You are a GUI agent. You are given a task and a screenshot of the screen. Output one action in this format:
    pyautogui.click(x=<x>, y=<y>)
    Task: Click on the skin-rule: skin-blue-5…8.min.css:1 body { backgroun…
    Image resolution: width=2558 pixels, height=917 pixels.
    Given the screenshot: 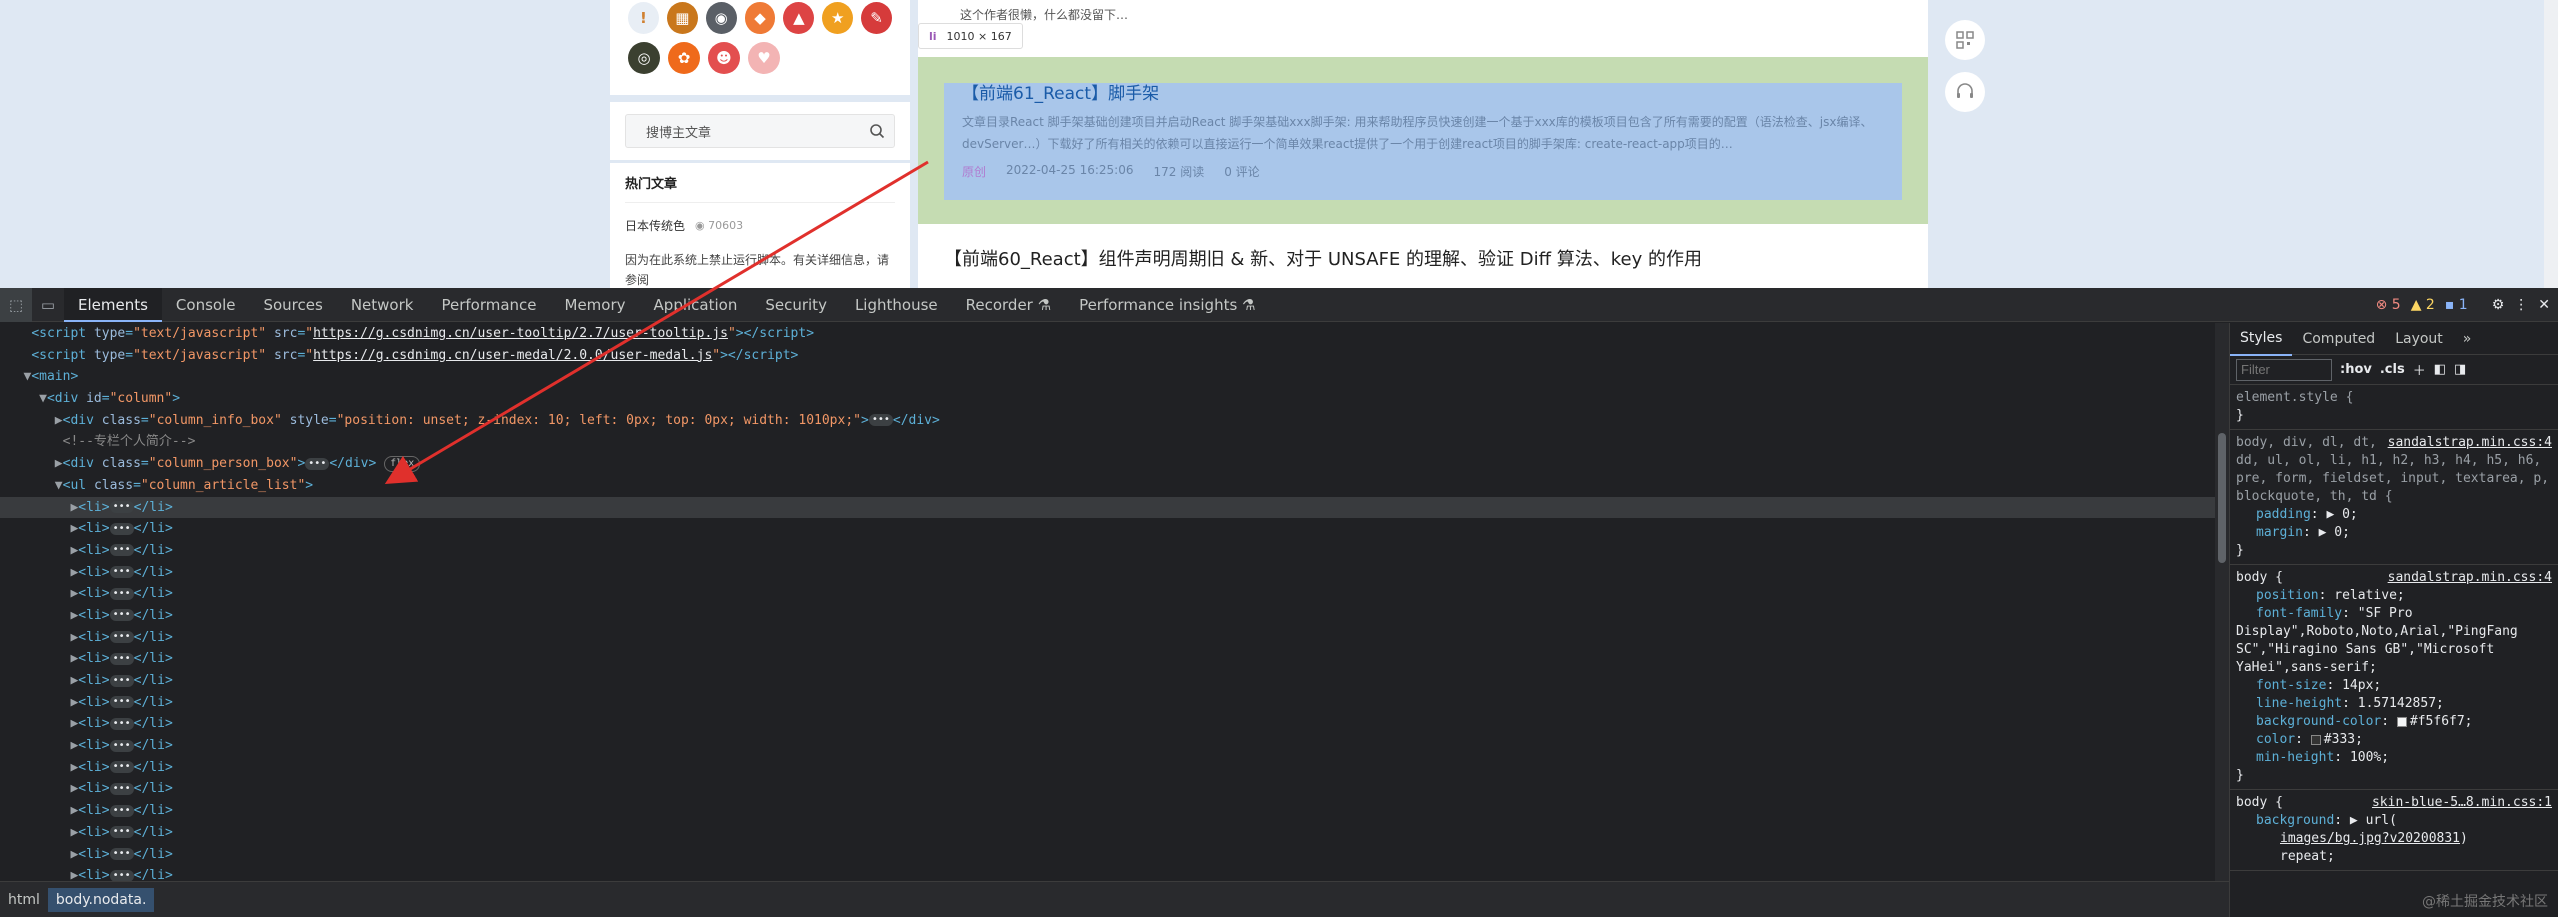 What is the action you would take?
    pyautogui.click(x=2394, y=830)
    